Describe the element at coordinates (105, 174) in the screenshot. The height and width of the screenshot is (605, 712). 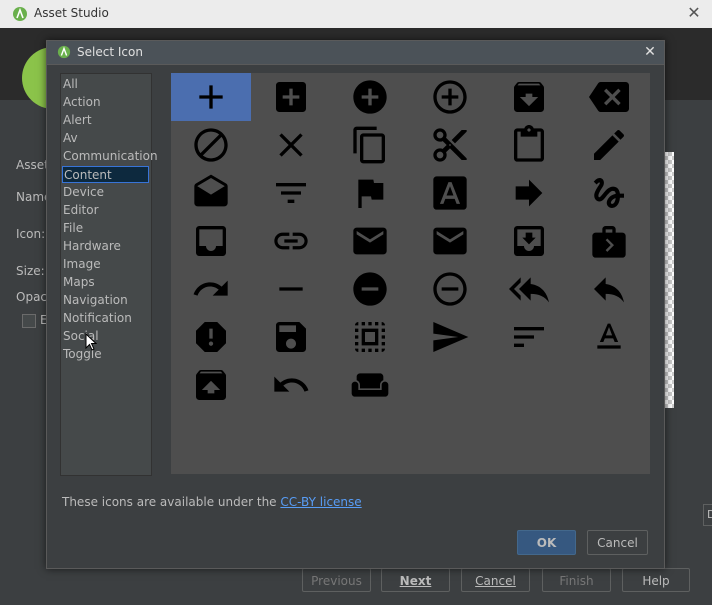
I see `category-item-content: Content` at that location.